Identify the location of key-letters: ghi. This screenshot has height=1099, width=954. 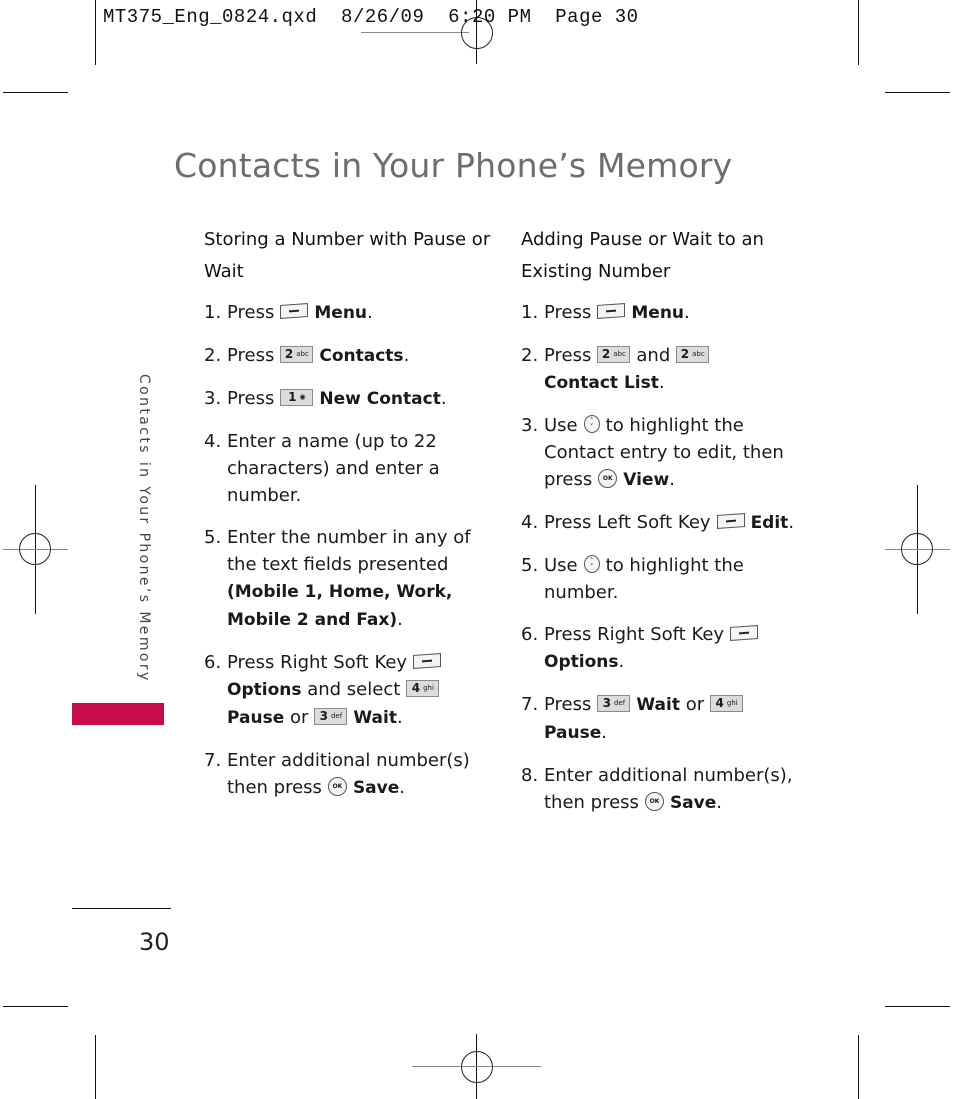
(428, 687).